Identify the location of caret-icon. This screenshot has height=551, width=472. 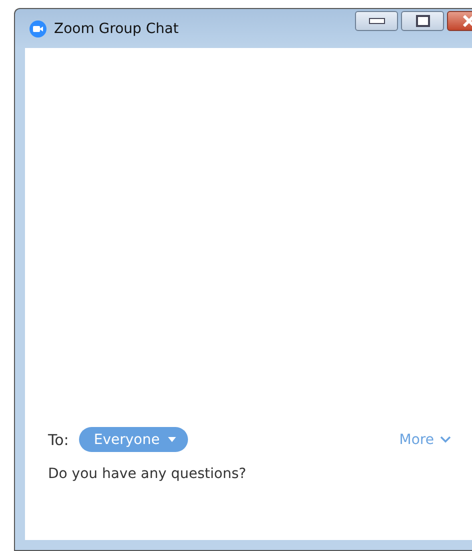
(172, 439).